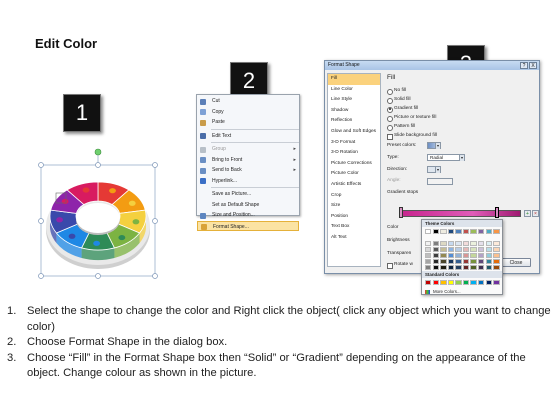 The image size is (560, 420). Describe the element at coordinates (354, 217) in the screenshot. I see `category-item: Position` at that location.